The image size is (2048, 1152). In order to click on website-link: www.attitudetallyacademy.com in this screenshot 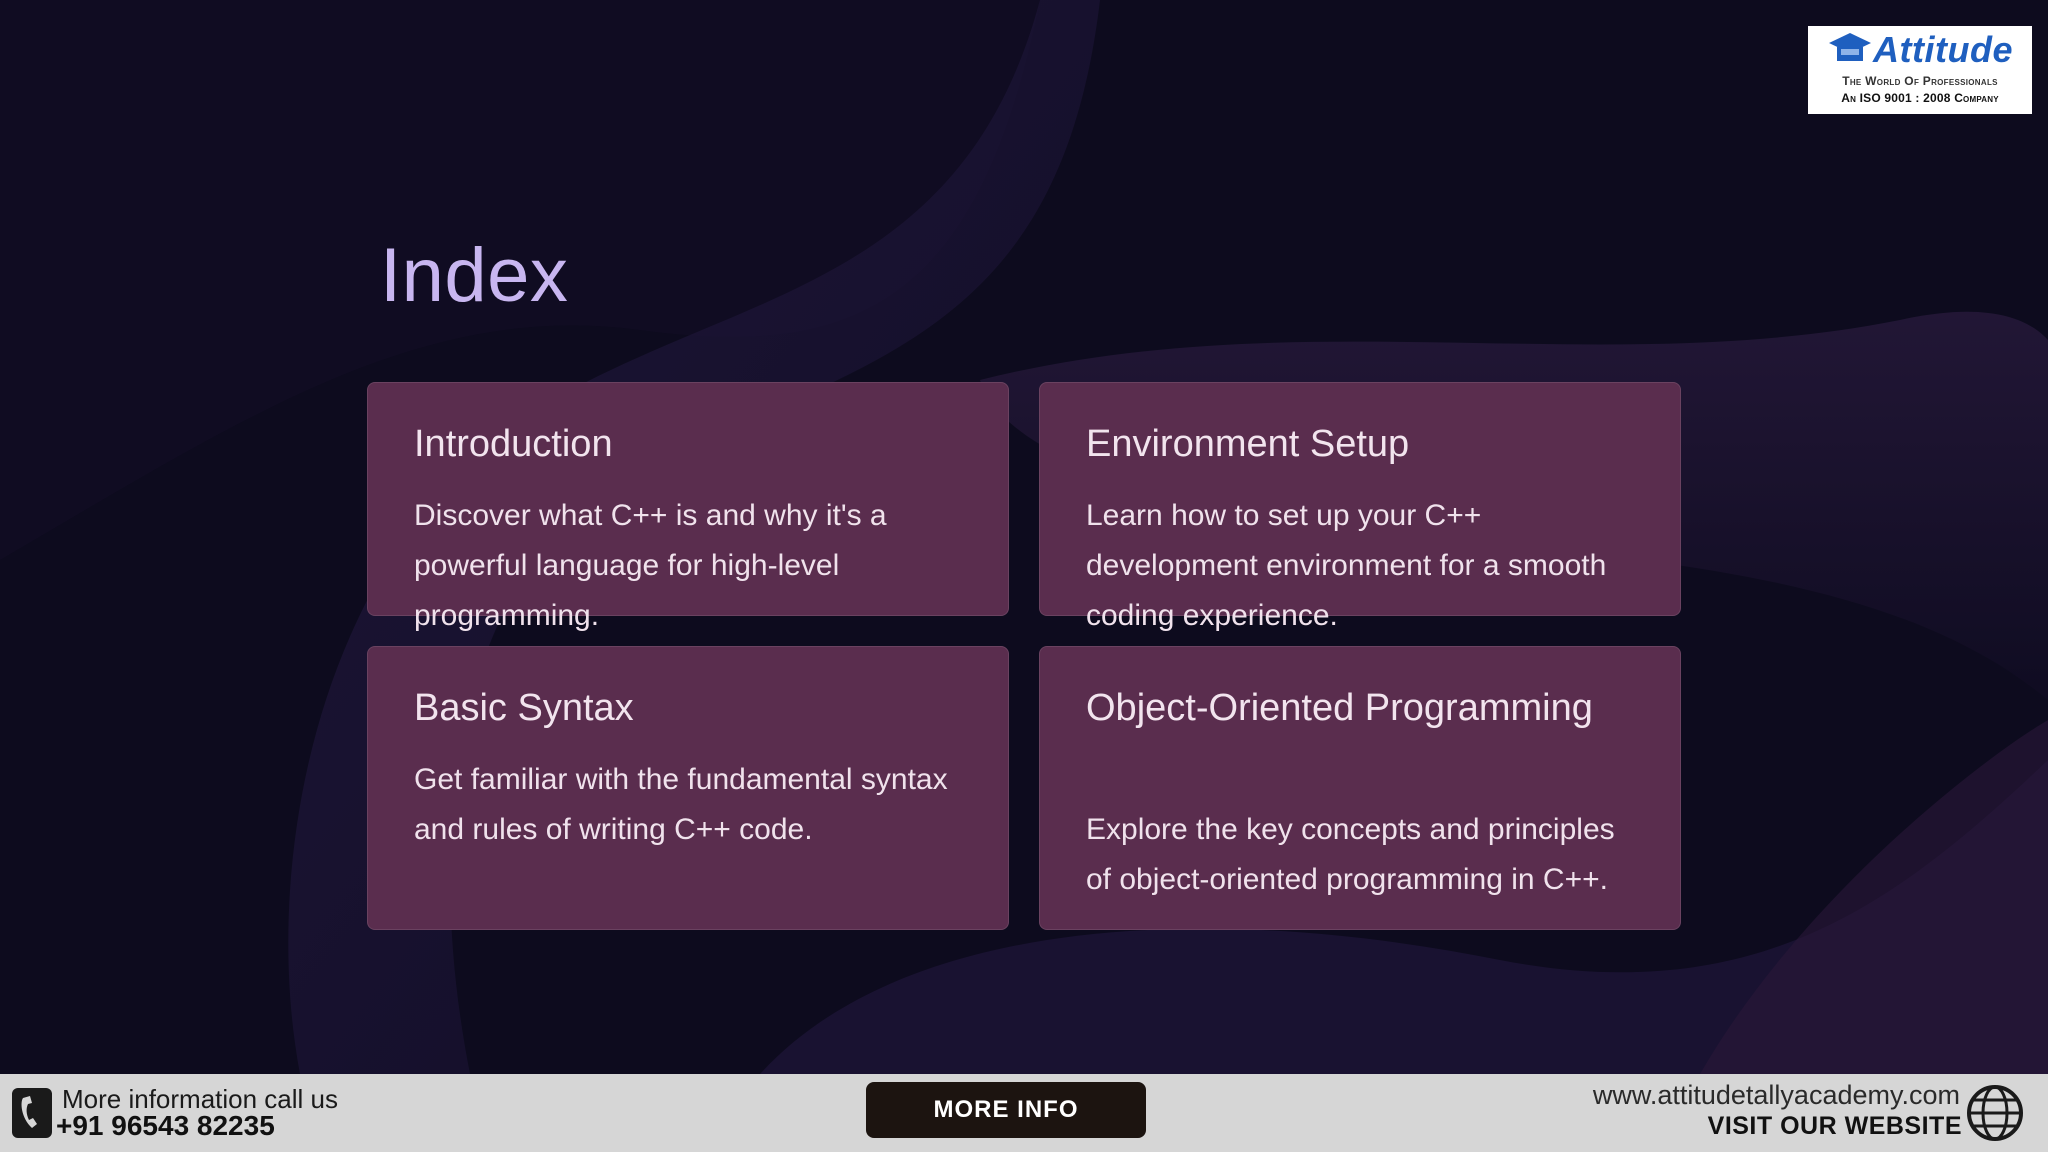, I will do `click(1776, 1095)`.